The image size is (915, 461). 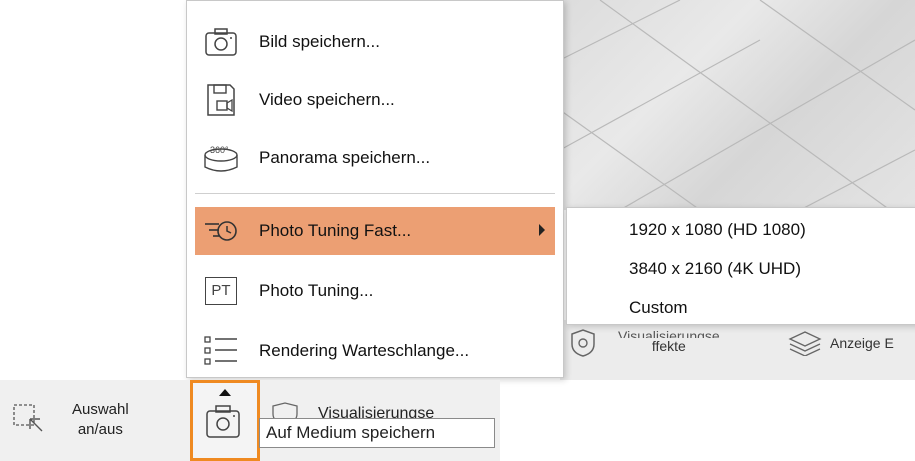 I want to click on menu-separator, so click(x=375, y=193).